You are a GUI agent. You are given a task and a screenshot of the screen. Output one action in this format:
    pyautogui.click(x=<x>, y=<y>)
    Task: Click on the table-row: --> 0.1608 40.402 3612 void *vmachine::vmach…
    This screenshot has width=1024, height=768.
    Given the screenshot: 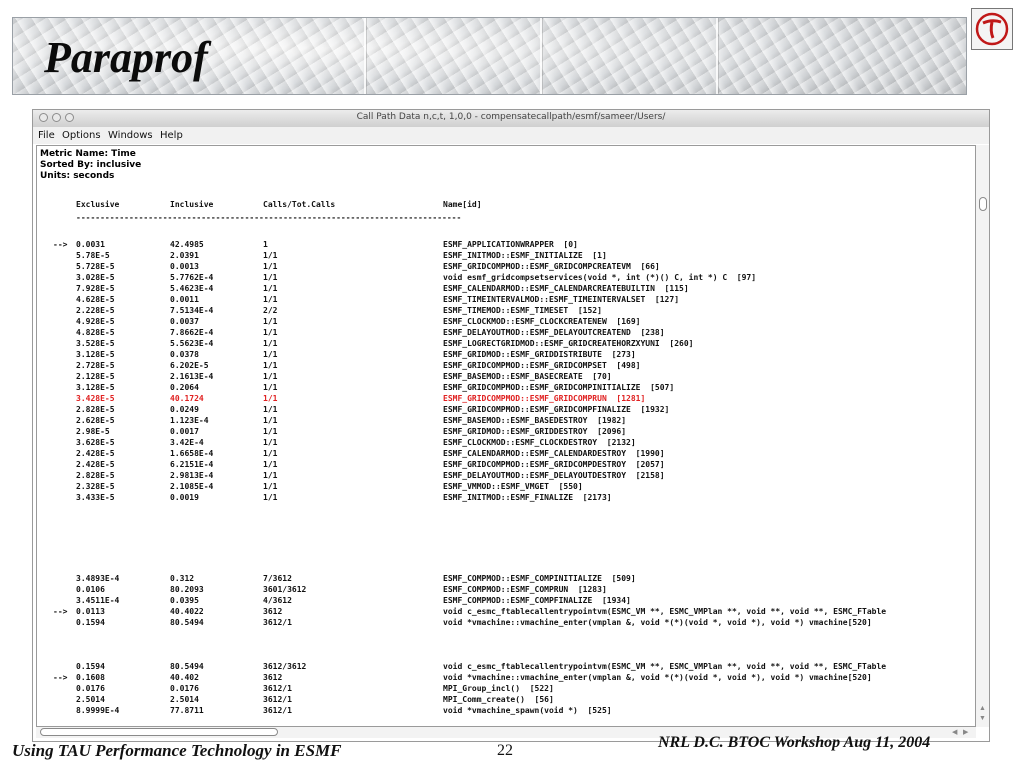 What is the action you would take?
    pyautogui.click(x=505, y=677)
    